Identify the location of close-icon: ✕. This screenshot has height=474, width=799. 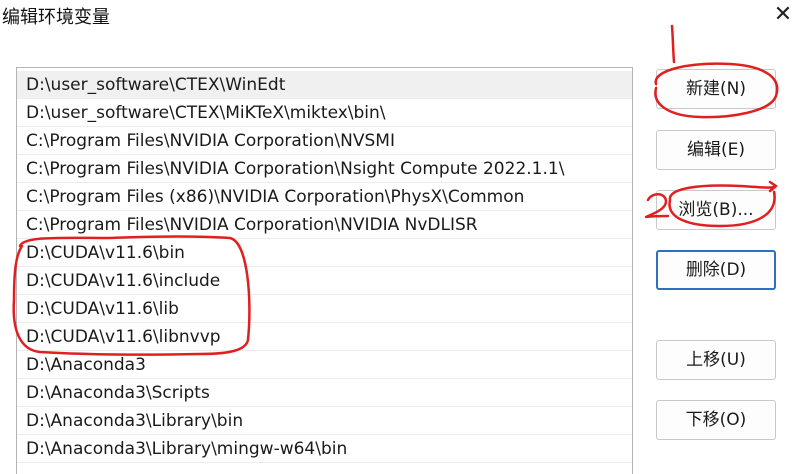
(783, 15).